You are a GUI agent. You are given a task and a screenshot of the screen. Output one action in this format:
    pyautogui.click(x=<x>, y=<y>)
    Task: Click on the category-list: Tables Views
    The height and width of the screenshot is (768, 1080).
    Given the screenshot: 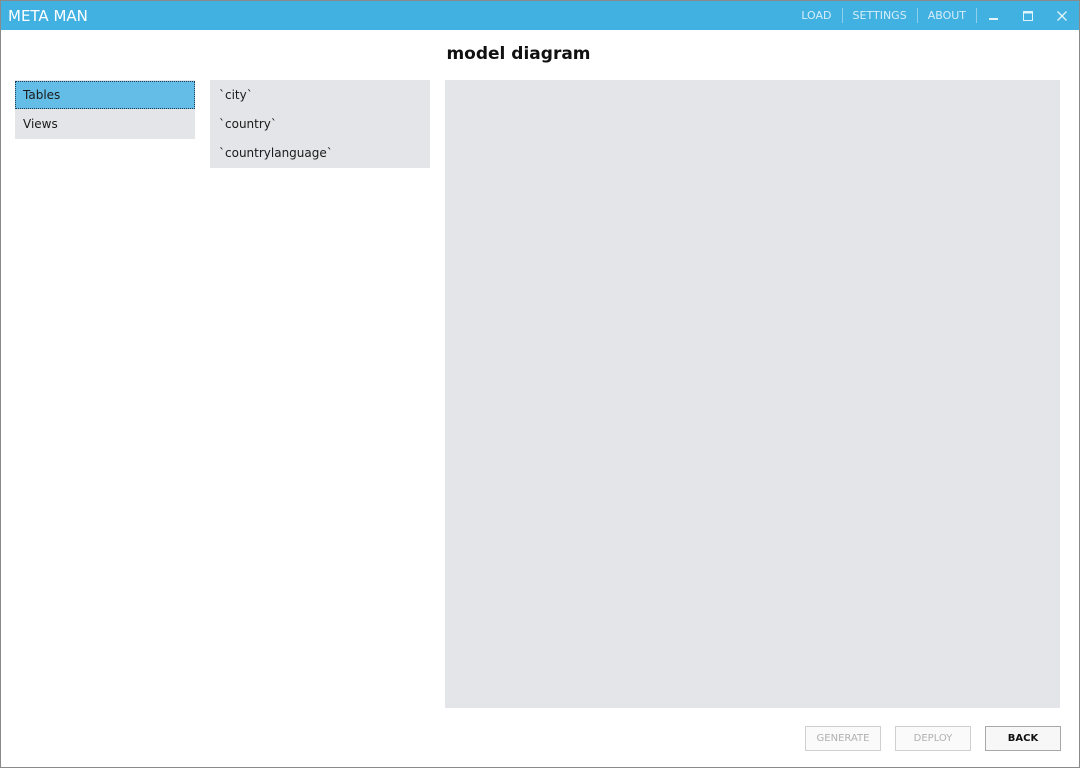 What is the action you would take?
    pyautogui.click(x=105, y=109)
    